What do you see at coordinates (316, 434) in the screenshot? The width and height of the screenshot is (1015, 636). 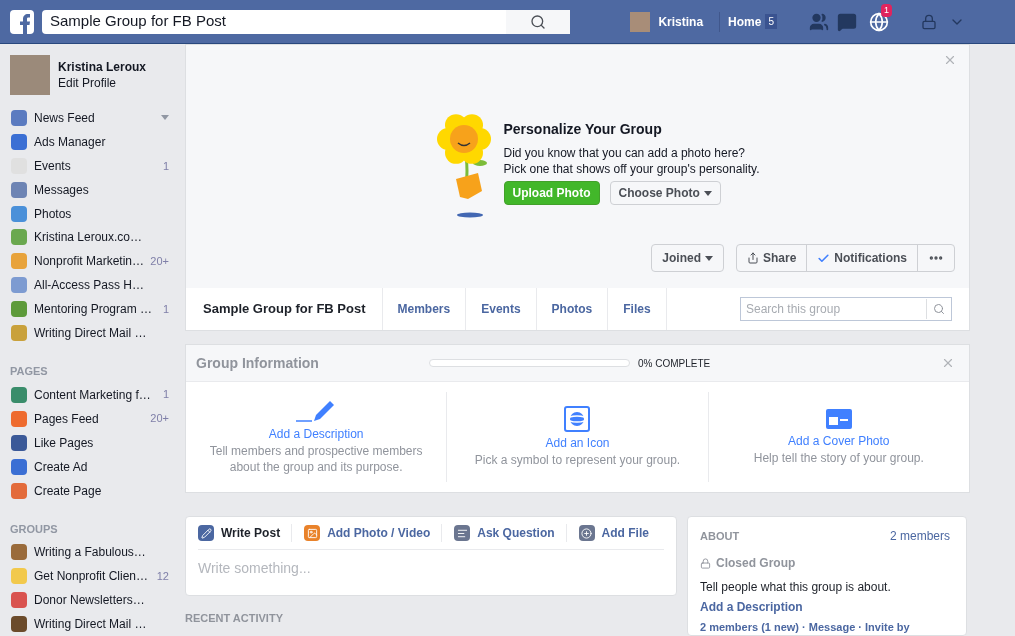 I see `info-card-link: Add a Description` at bounding box center [316, 434].